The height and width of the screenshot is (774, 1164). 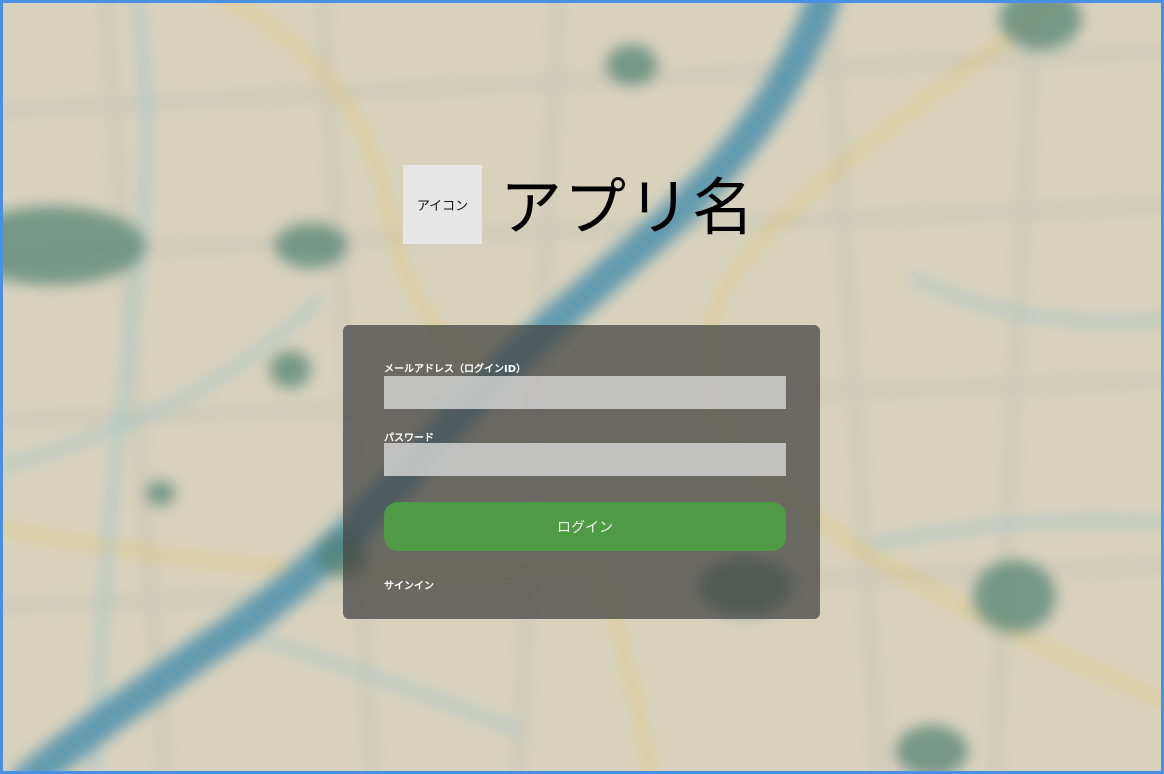 I want to click on password-field, so click(x=585, y=459).